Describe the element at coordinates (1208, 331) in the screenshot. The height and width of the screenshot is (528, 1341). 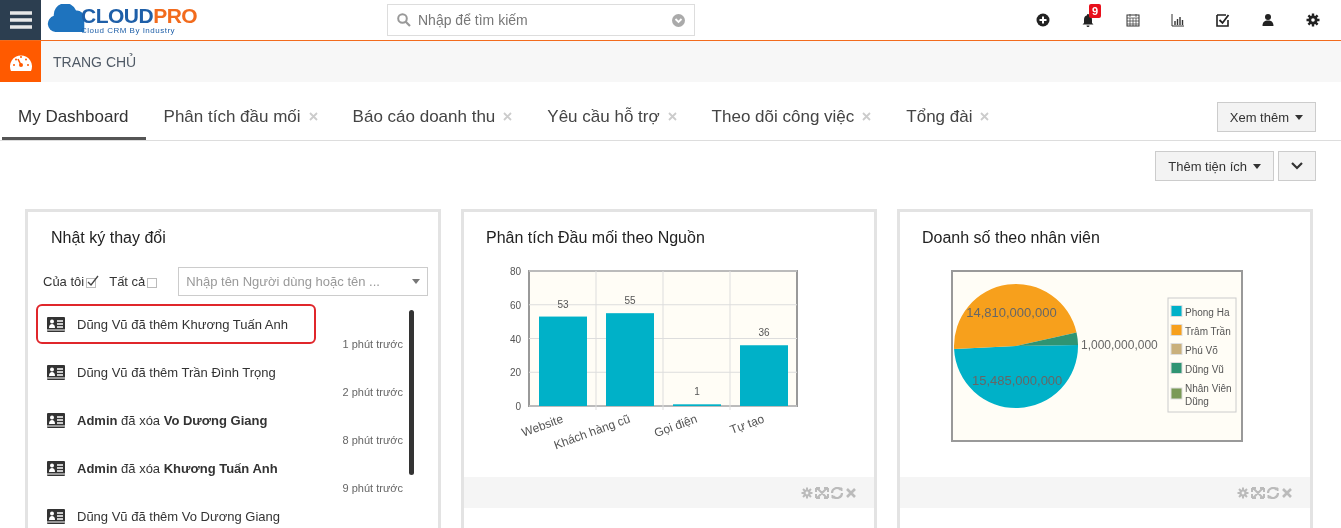
I see `legend-label: Trâm Trần` at that location.